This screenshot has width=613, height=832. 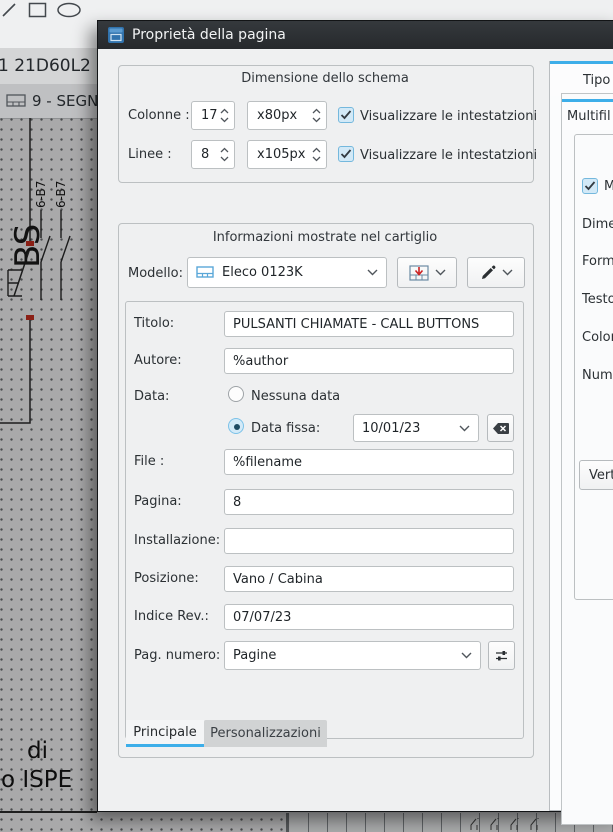 I want to click on rp-label-dimensions: Dimen, so click(x=597, y=224).